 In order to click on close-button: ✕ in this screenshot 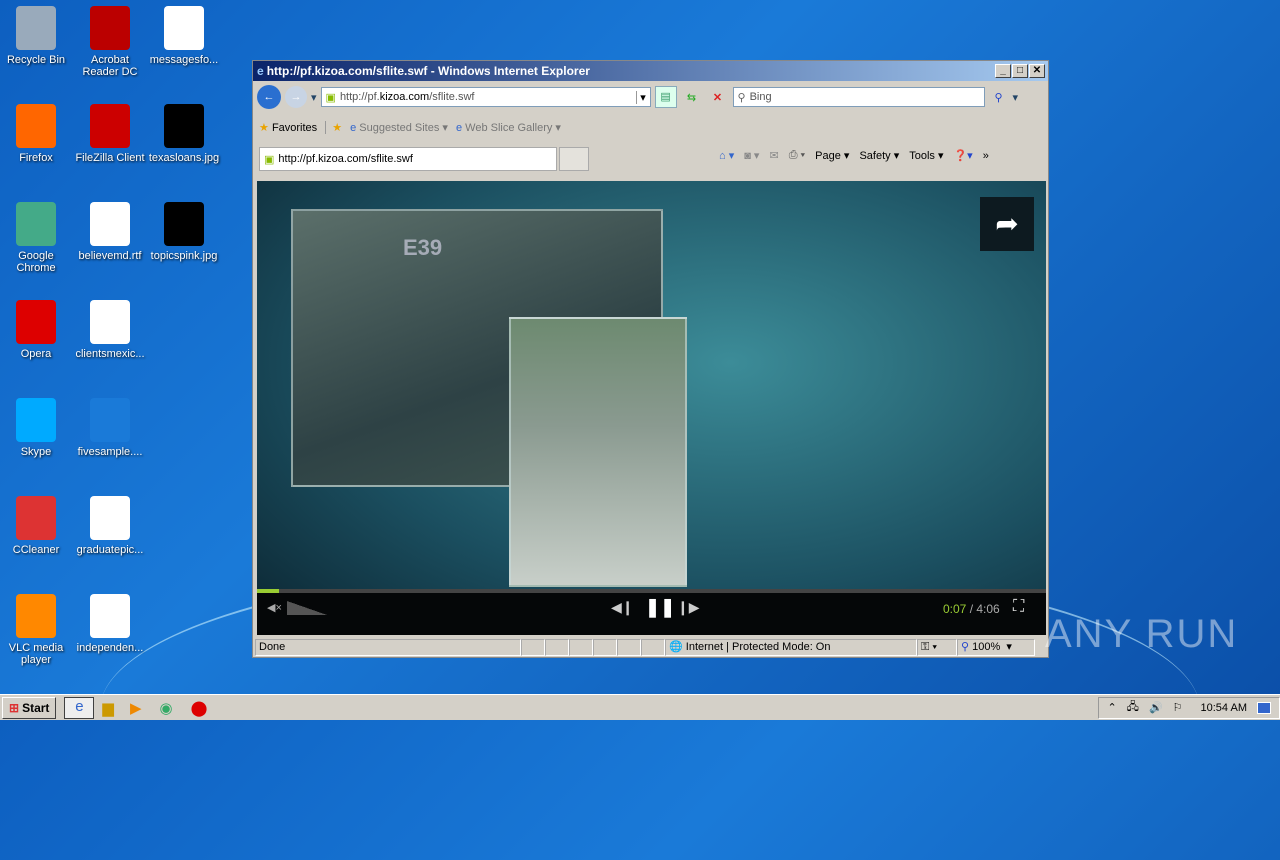, I will do `click(1037, 71)`.